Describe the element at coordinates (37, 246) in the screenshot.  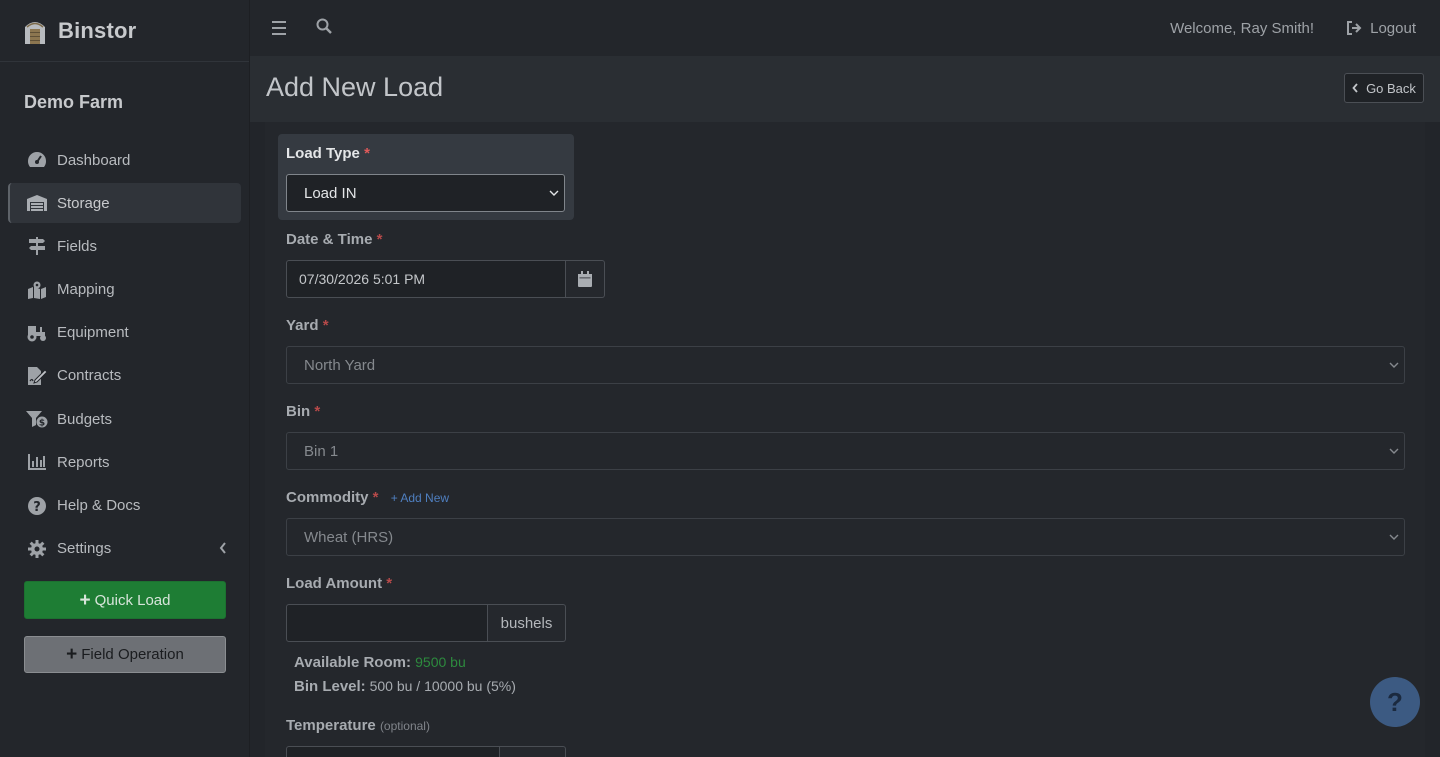
I see `signpost-icon` at that location.